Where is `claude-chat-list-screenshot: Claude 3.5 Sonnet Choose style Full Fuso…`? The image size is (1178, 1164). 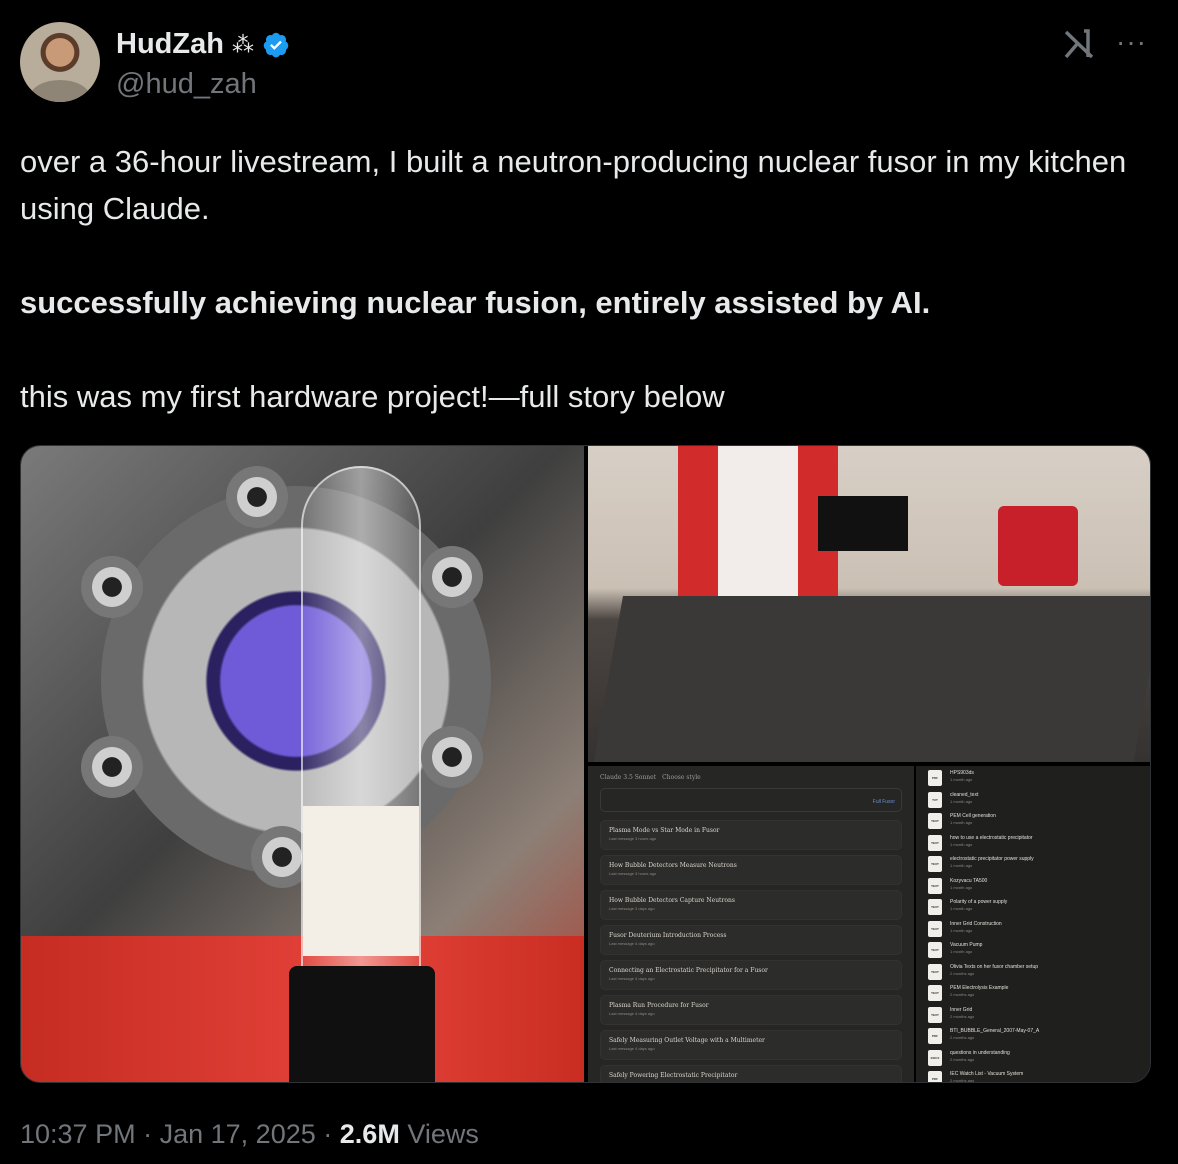 claude-chat-list-screenshot: Claude 3.5 Sonnet Choose style Full Fuso… is located at coordinates (751, 924).